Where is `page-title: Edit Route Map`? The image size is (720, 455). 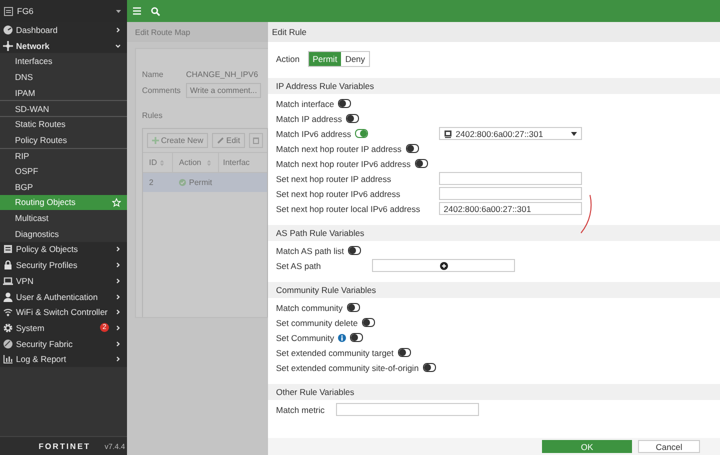 page-title: Edit Route Map is located at coordinates (162, 32).